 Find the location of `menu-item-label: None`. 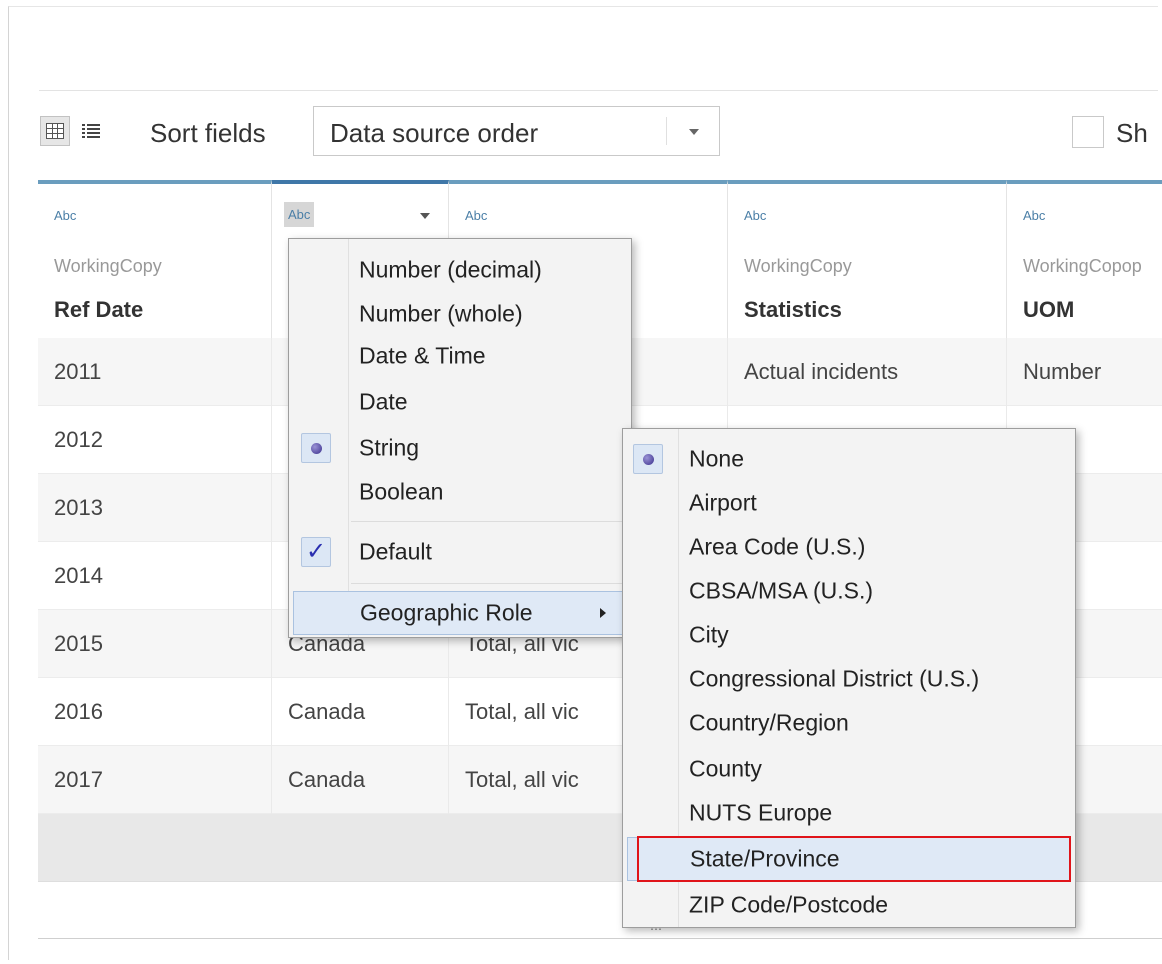

menu-item-label: None is located at coordinates (716, 458).